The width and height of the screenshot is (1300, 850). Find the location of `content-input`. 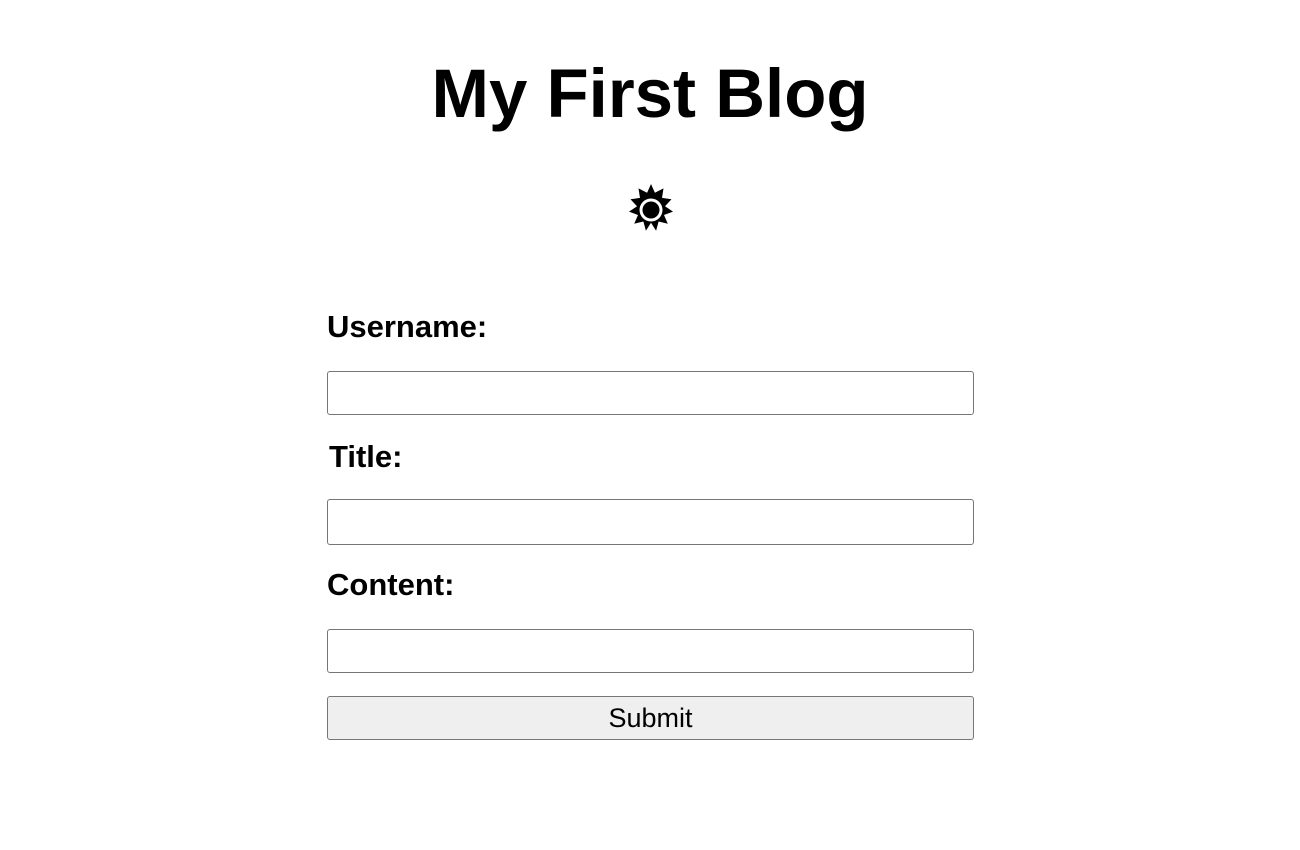

content-input is located at coordinates (650, 651).